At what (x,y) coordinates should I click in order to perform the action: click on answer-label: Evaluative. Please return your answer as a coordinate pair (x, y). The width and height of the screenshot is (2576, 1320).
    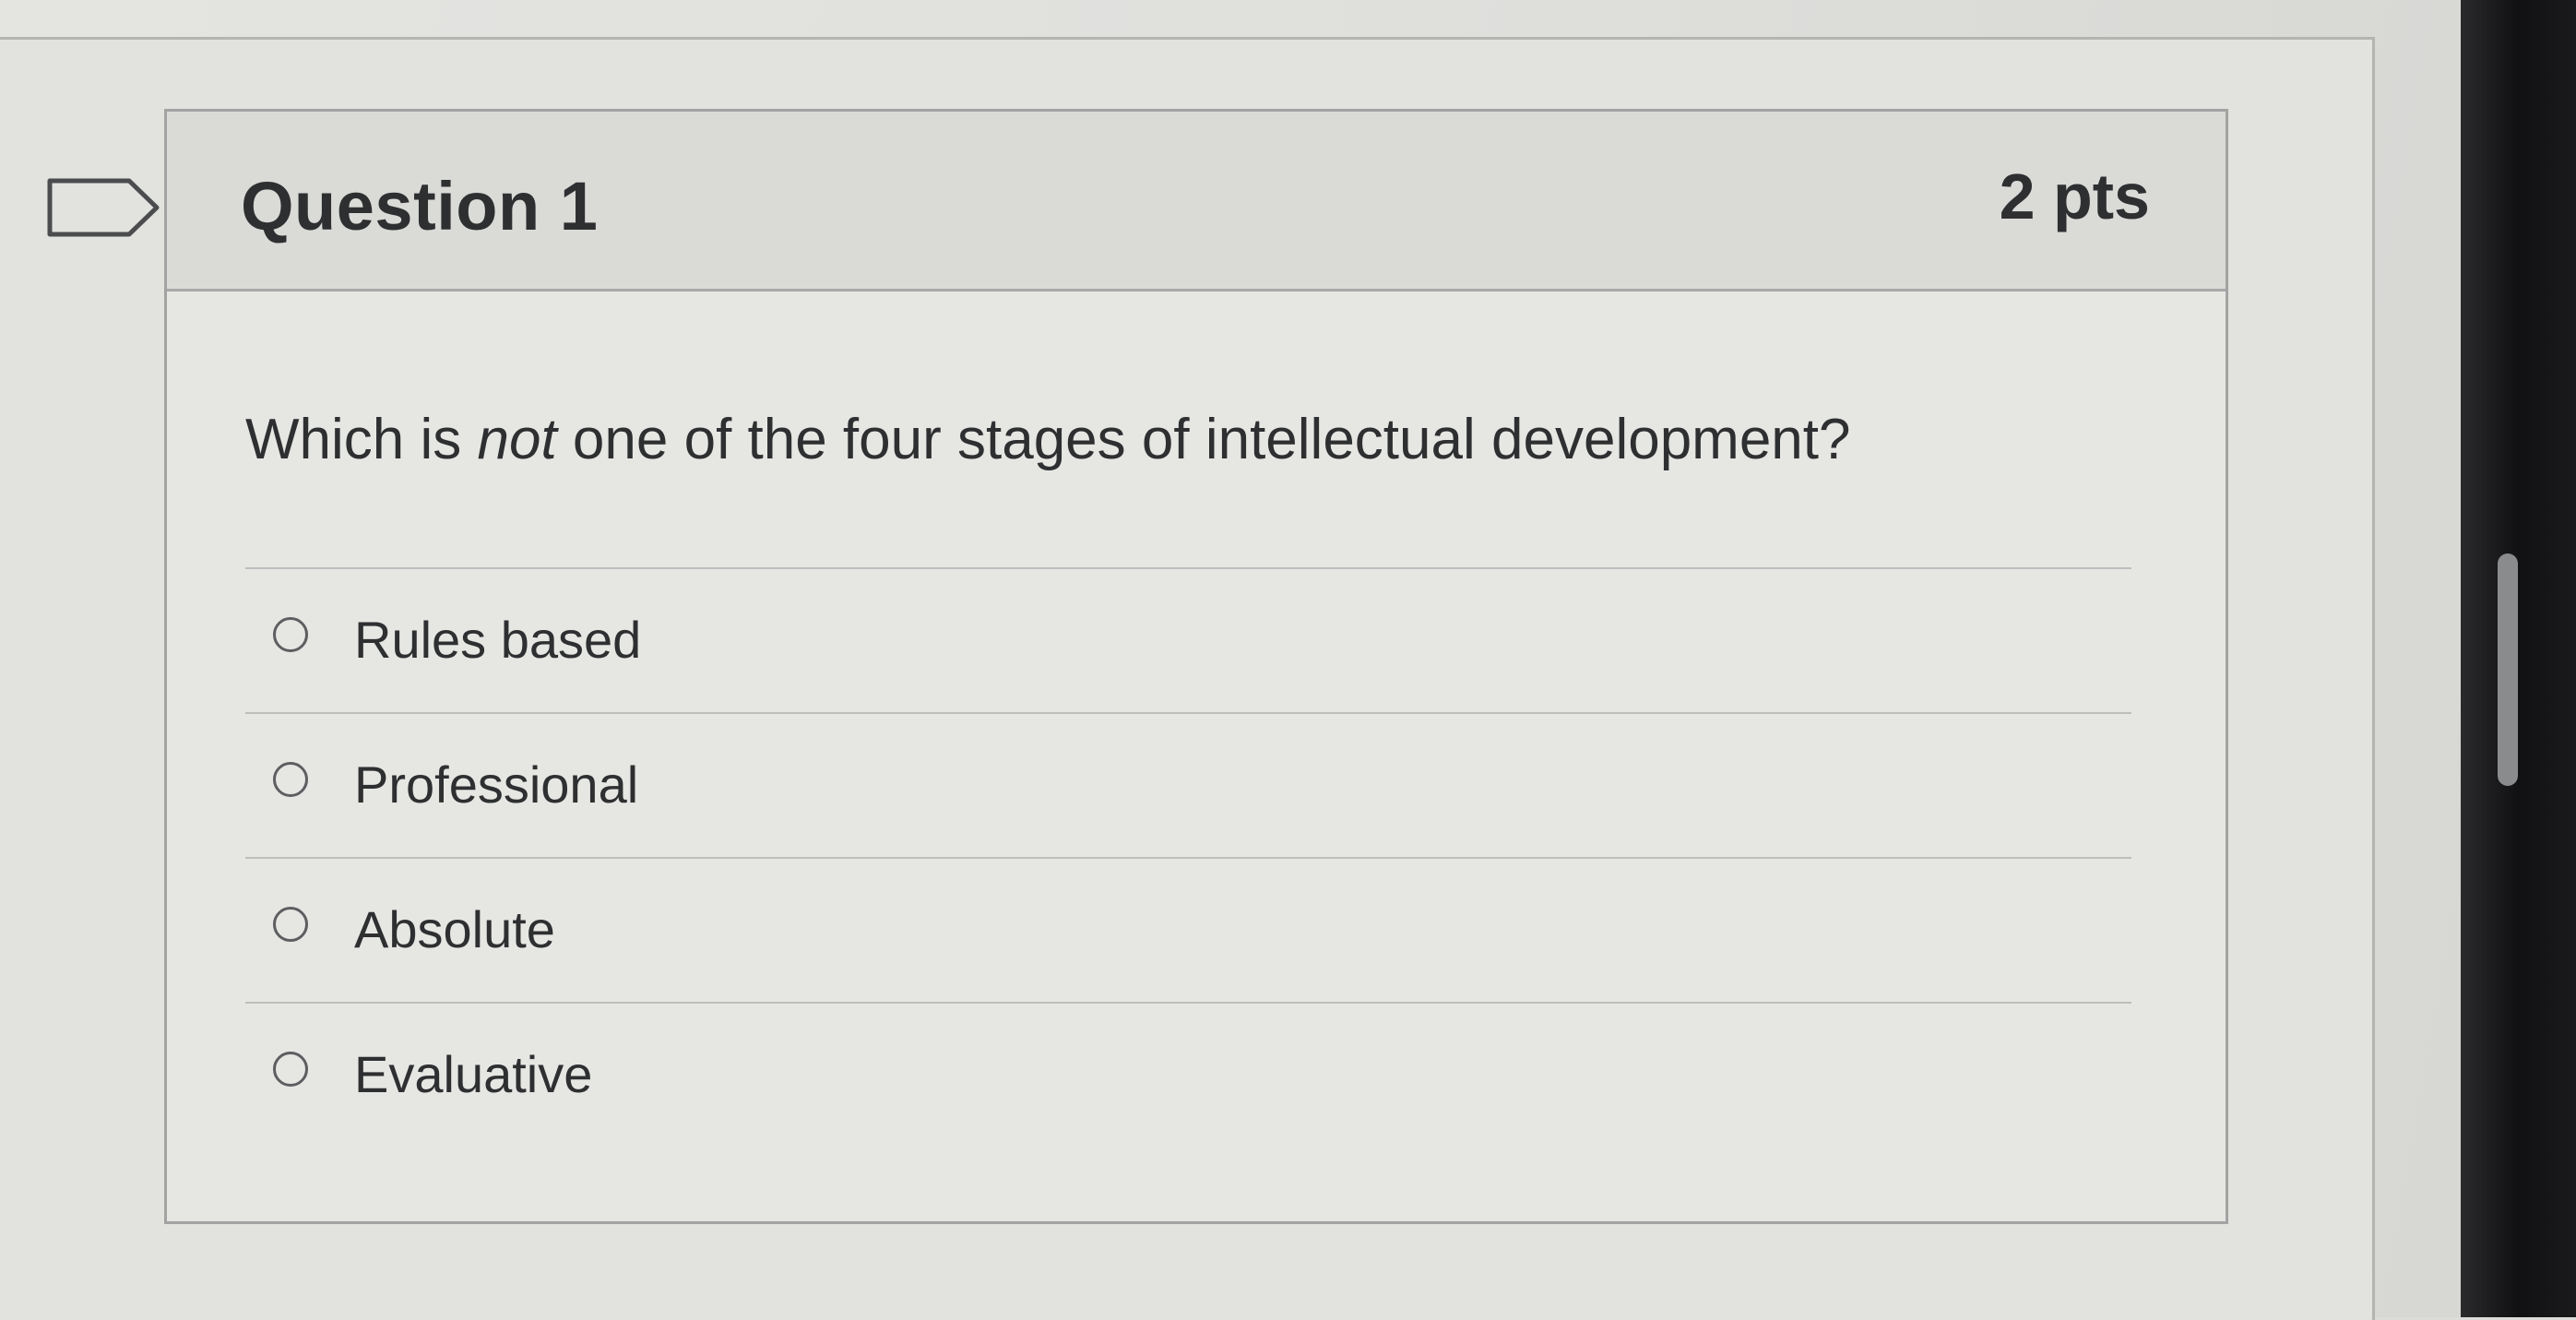
    Looking at the image, I should click on (473, 1074).